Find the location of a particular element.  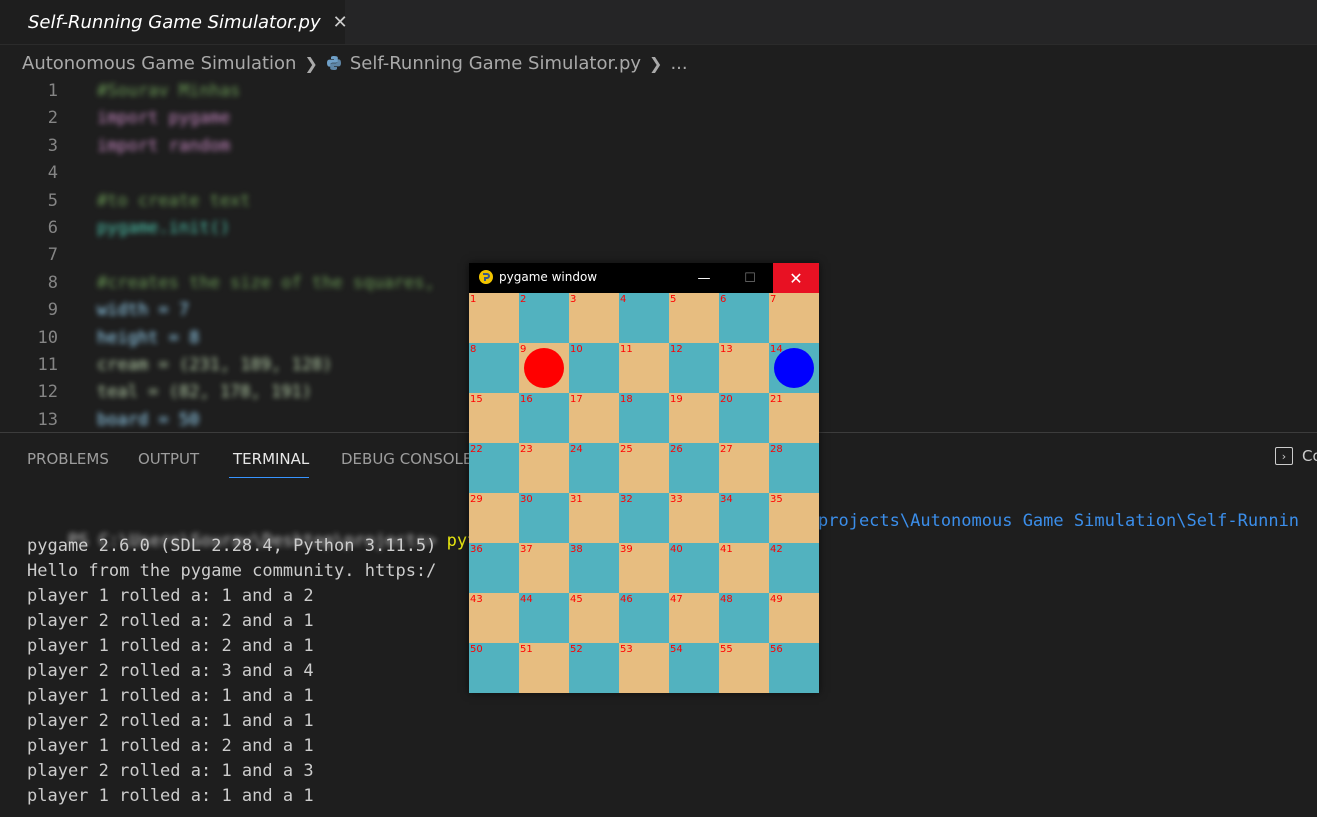

tab-terminal: TERMINAL is located at coordinates (271, 459).